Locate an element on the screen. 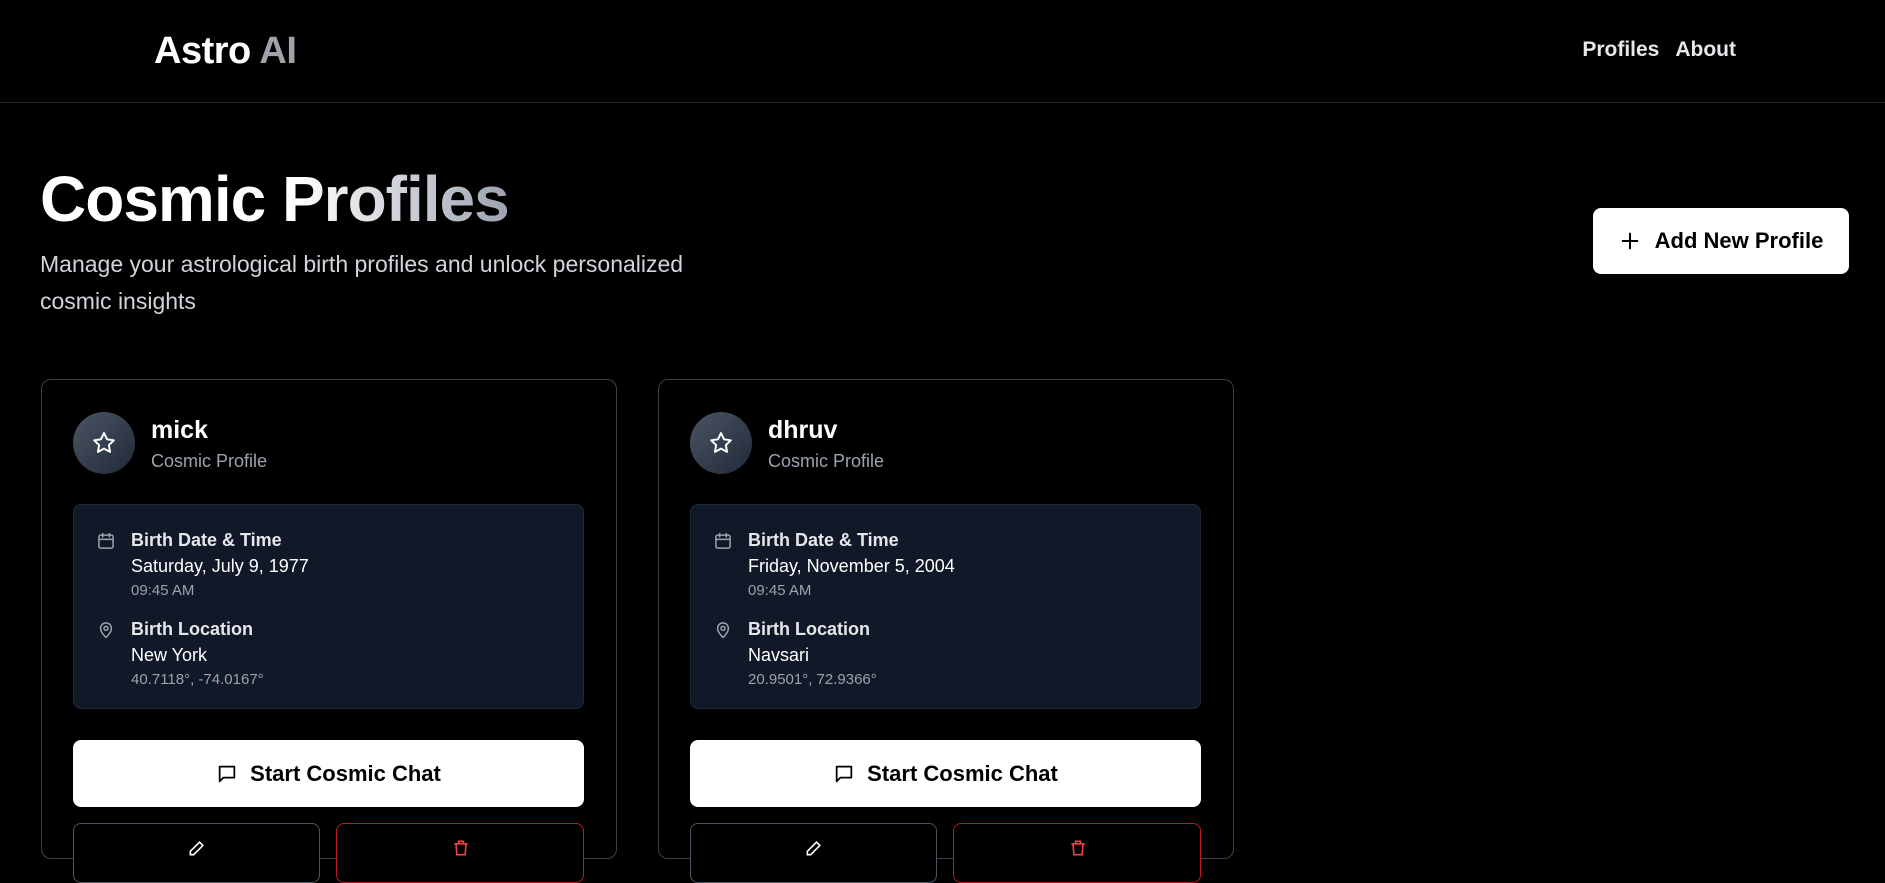 The height and width of the screenshot is (883, 1885). add-new-profile-label: Add New Profile is located at coordinates (1739, 240).